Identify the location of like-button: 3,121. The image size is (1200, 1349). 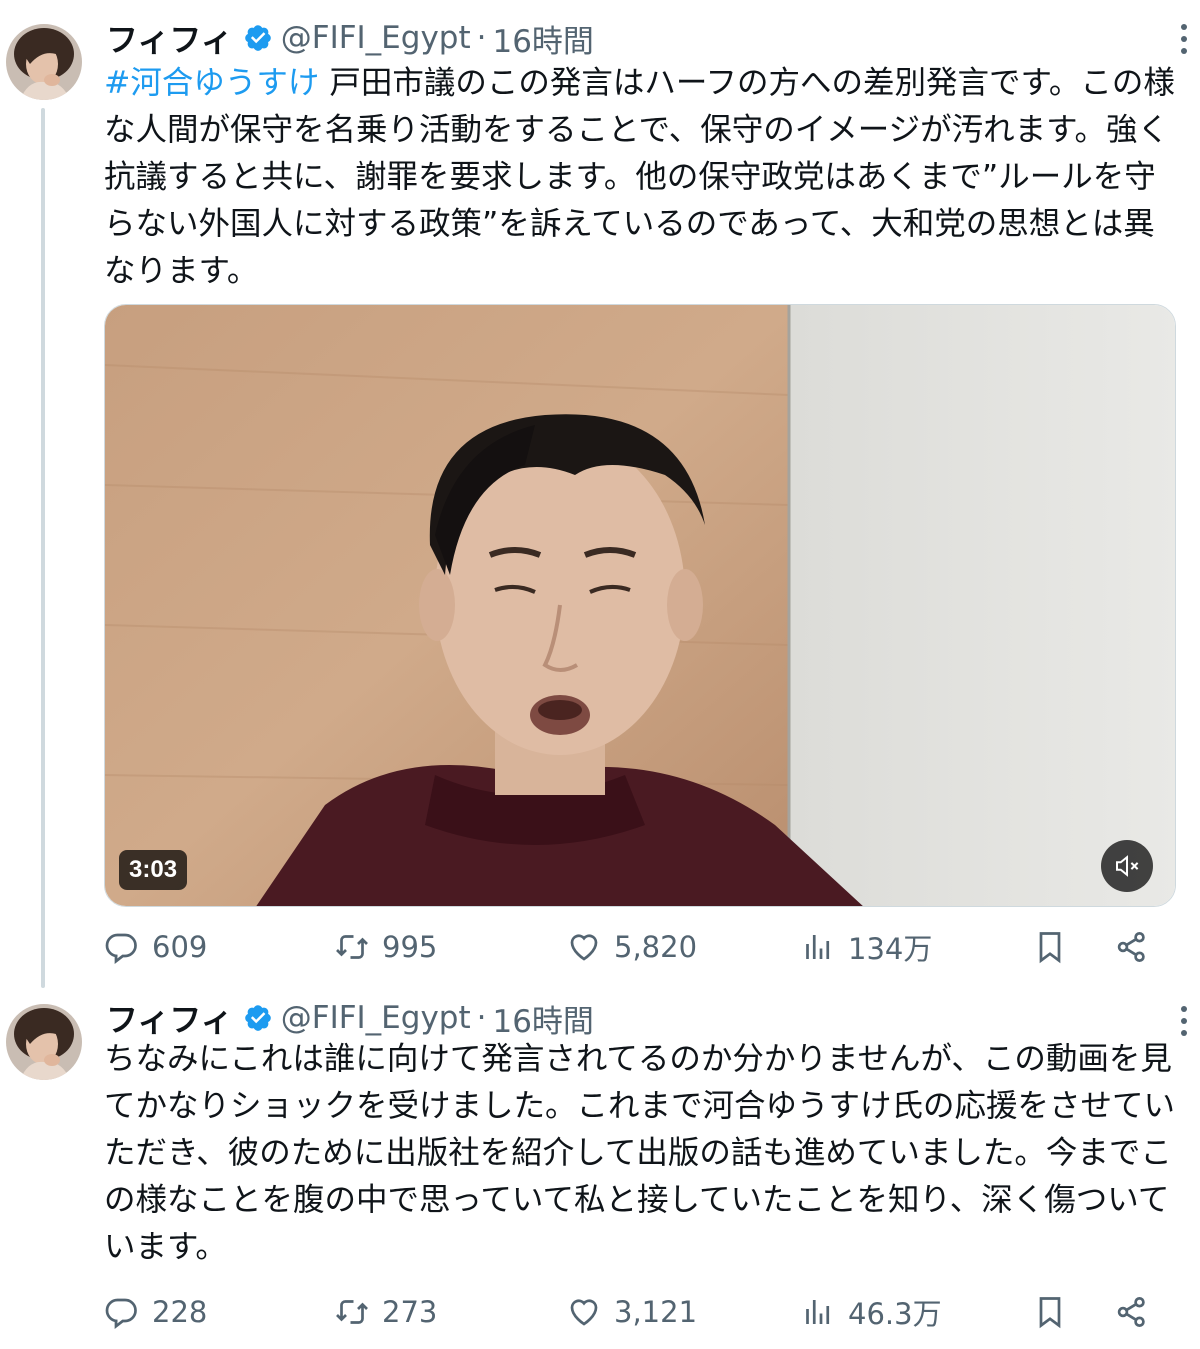
(631, 1312).